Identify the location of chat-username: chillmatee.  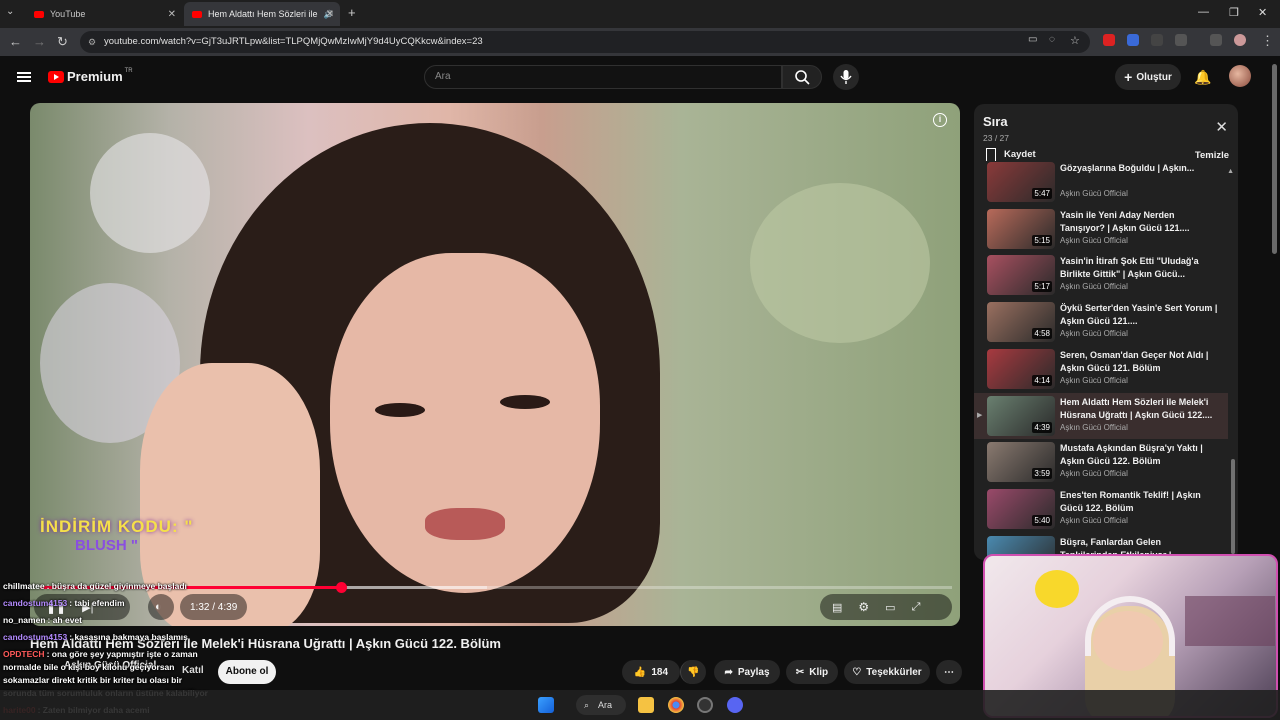
(24, 586).